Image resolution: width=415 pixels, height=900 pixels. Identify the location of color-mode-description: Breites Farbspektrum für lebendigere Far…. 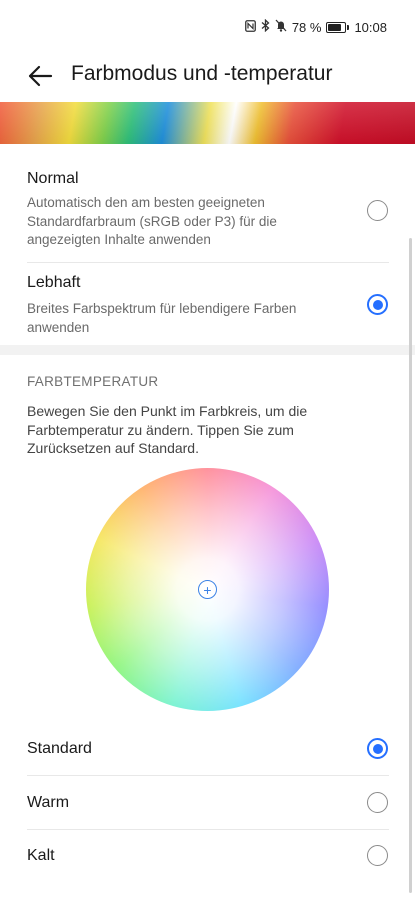
(162, 318).